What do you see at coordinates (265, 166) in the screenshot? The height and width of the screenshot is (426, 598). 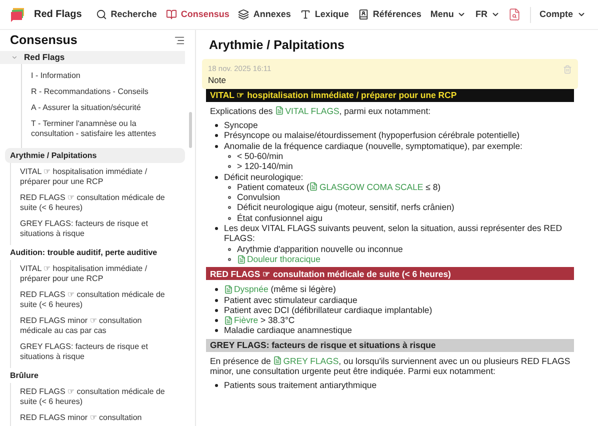 I see `list-item-text: > 120-140/min` at bounding box center [265, 166].